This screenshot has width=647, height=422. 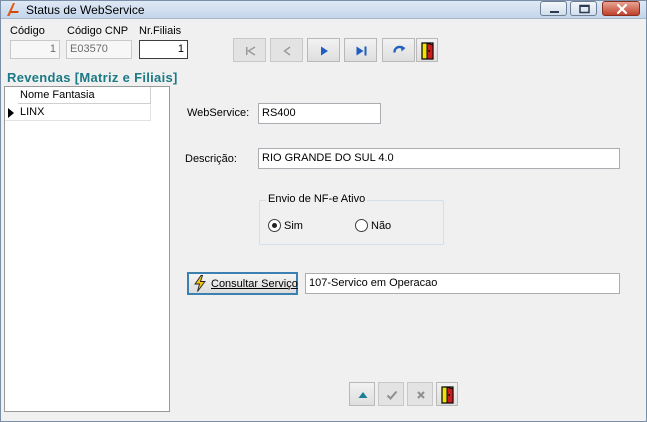 What do you see at coordinates (462, 283) in the screenshot?
I see `consult-result-field: 107-Servico em Operacao` at bounding box center [462, 283].